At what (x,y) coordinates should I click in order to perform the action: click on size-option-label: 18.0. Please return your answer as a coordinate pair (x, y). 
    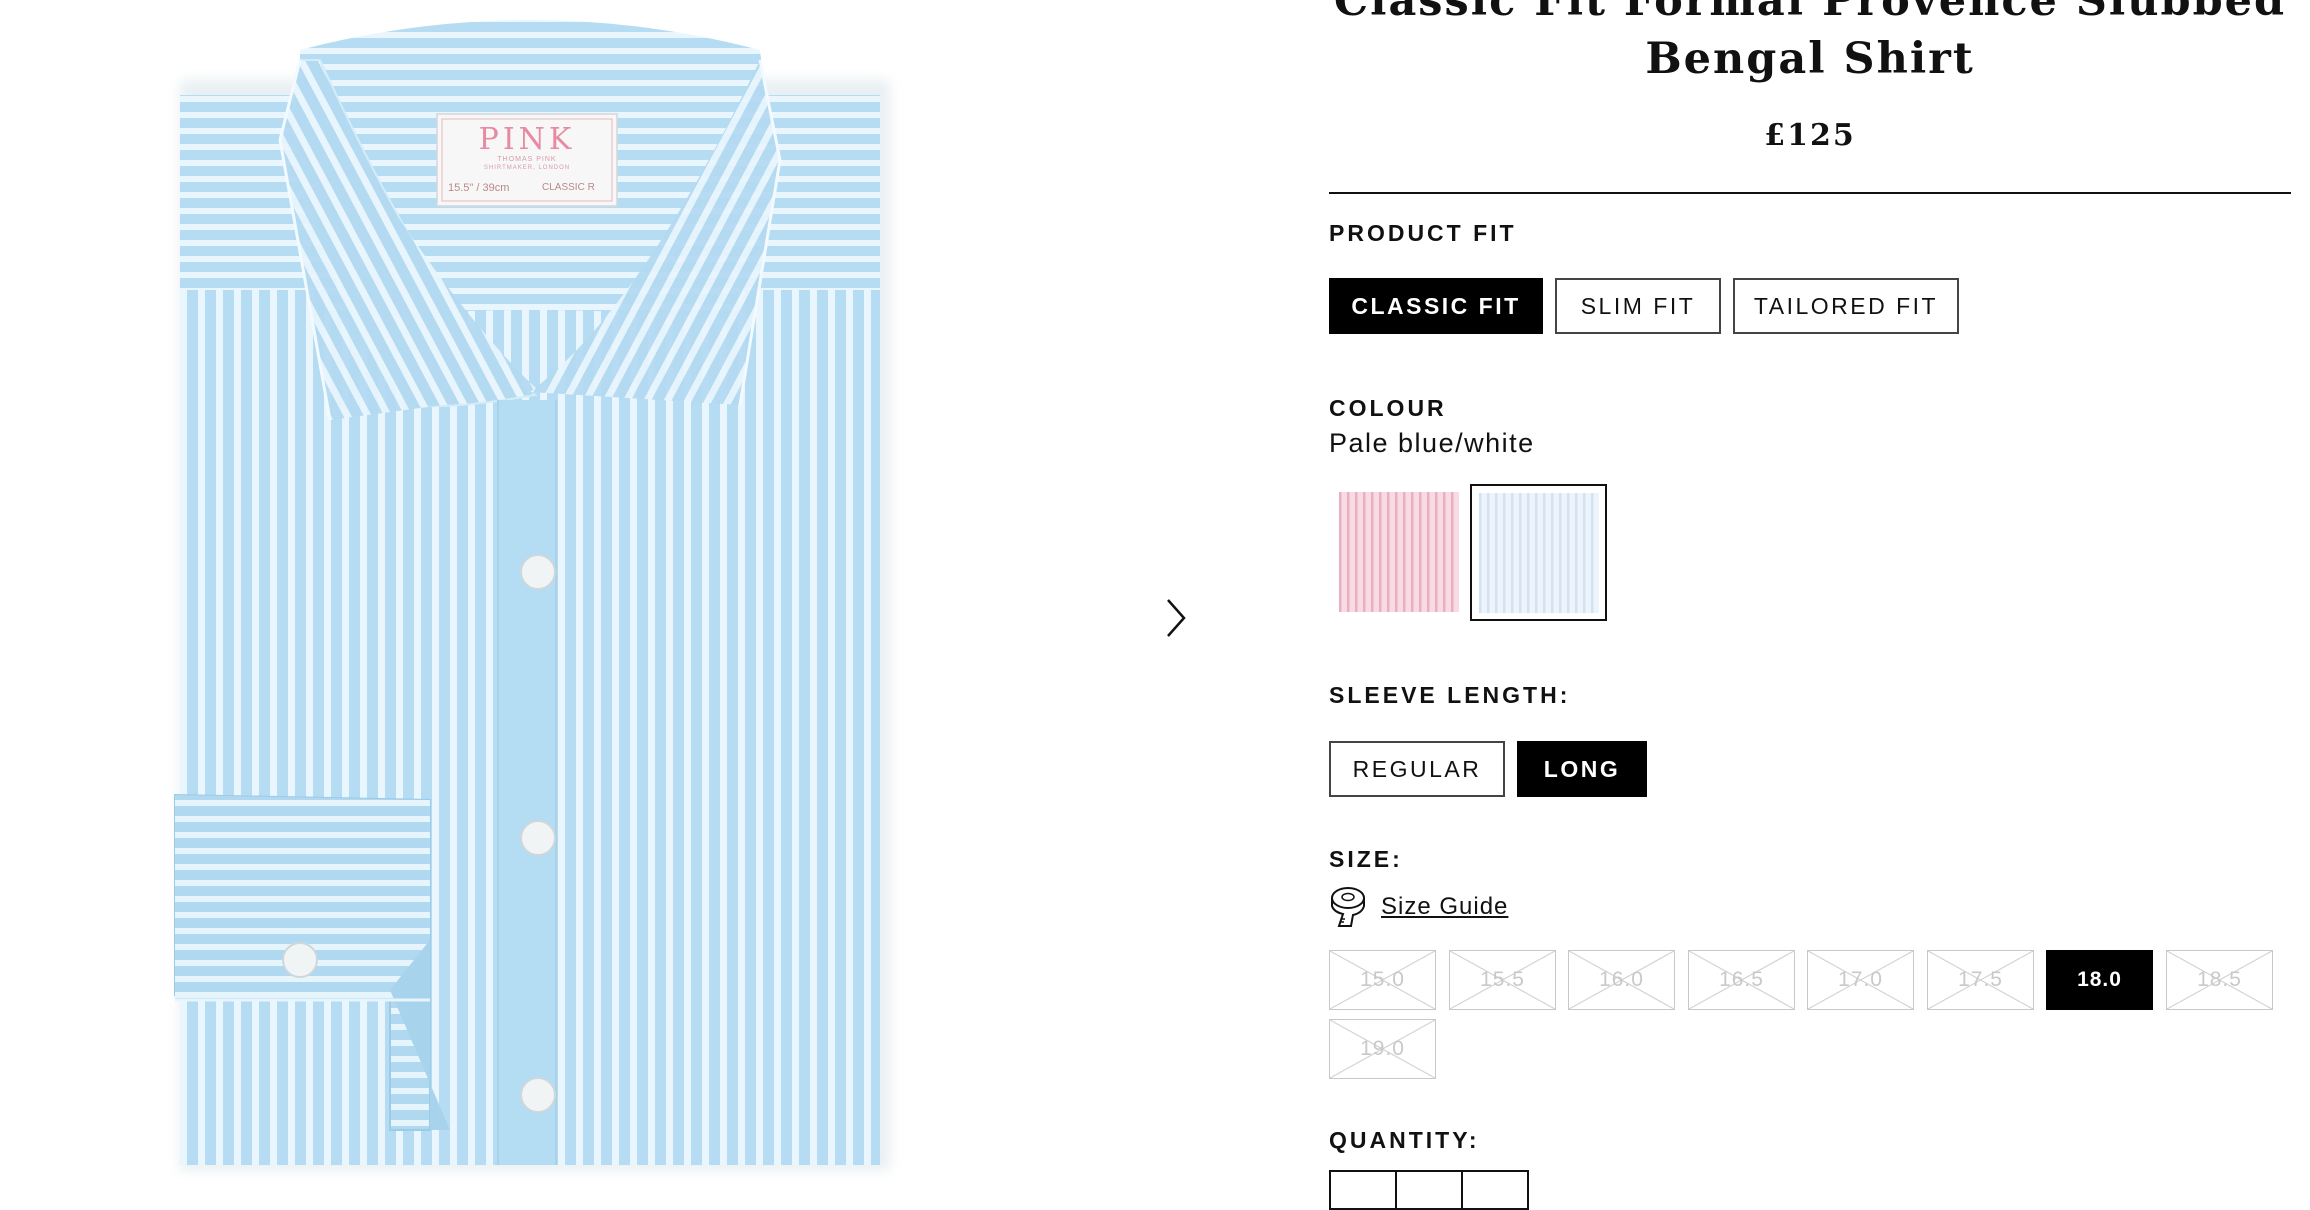
    Looking at the image, I should click on (2099, 979).